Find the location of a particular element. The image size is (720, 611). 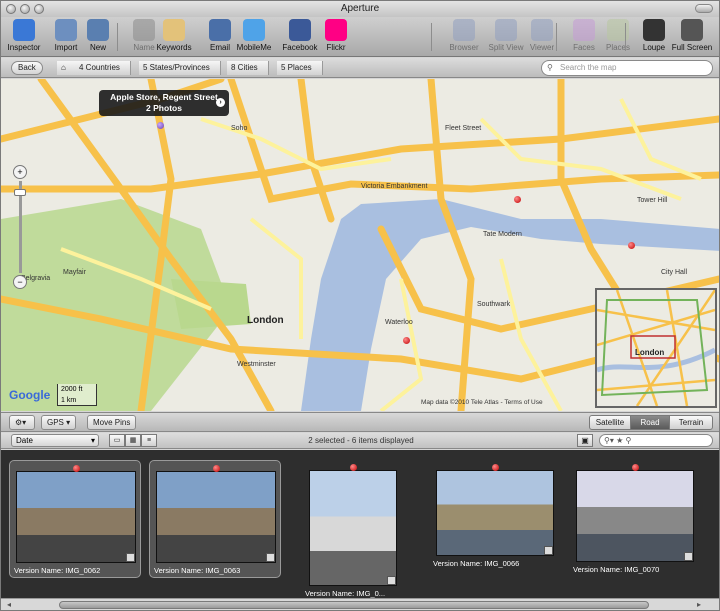

scrollbar-knob is located at coordinates (354, 605).